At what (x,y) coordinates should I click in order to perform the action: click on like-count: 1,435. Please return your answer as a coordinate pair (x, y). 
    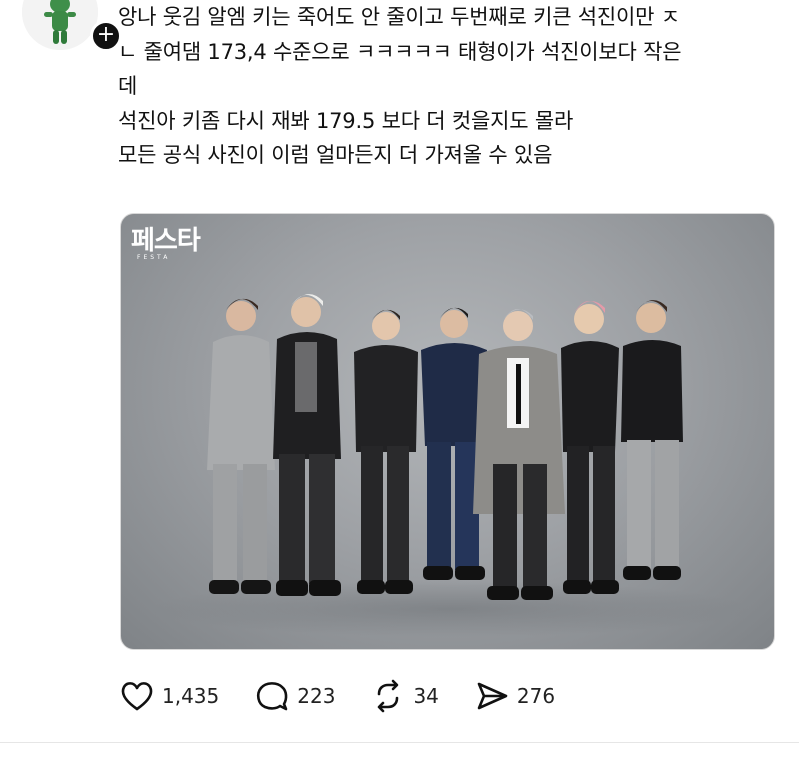
    Looking at the image, I should click on (191, 696).